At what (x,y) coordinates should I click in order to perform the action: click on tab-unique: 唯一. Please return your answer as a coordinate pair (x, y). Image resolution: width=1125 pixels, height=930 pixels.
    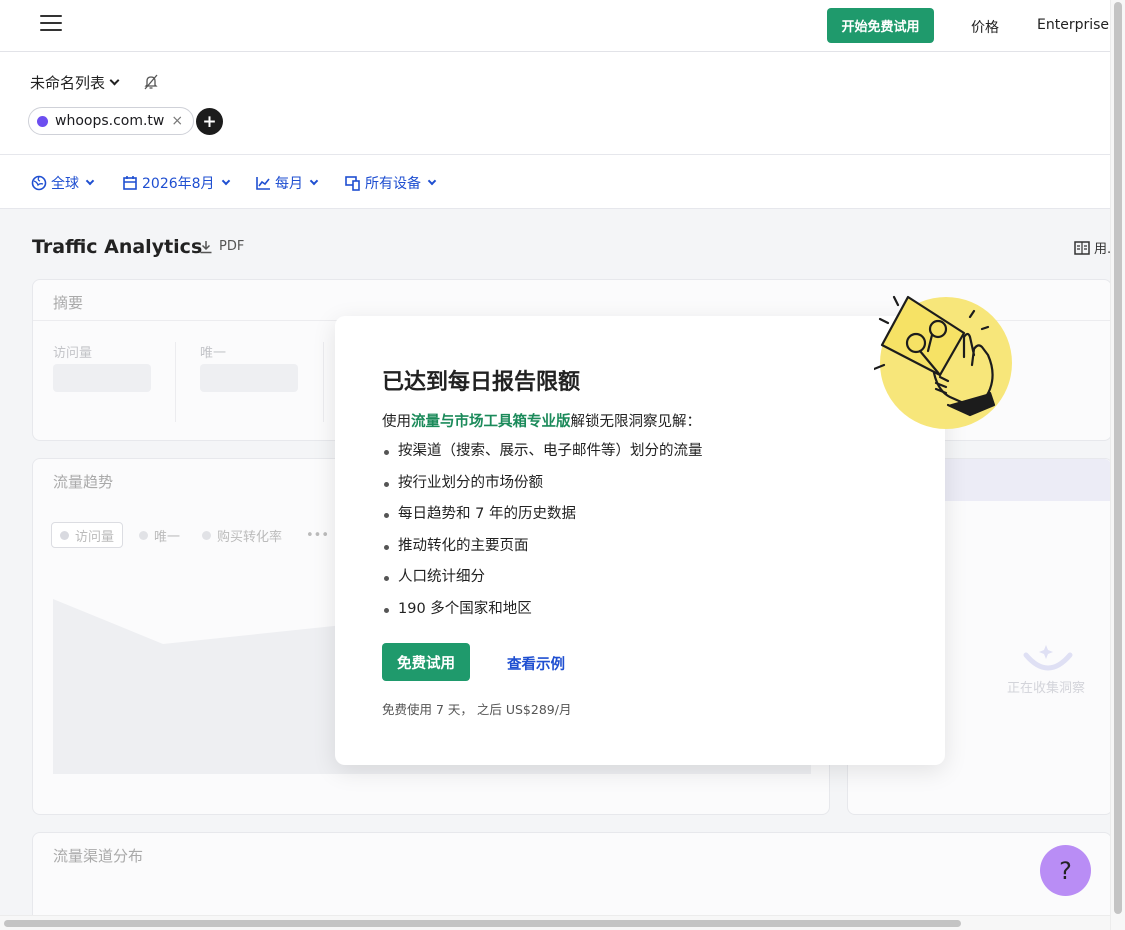
    Looking at the image, I should click on (159, 535).